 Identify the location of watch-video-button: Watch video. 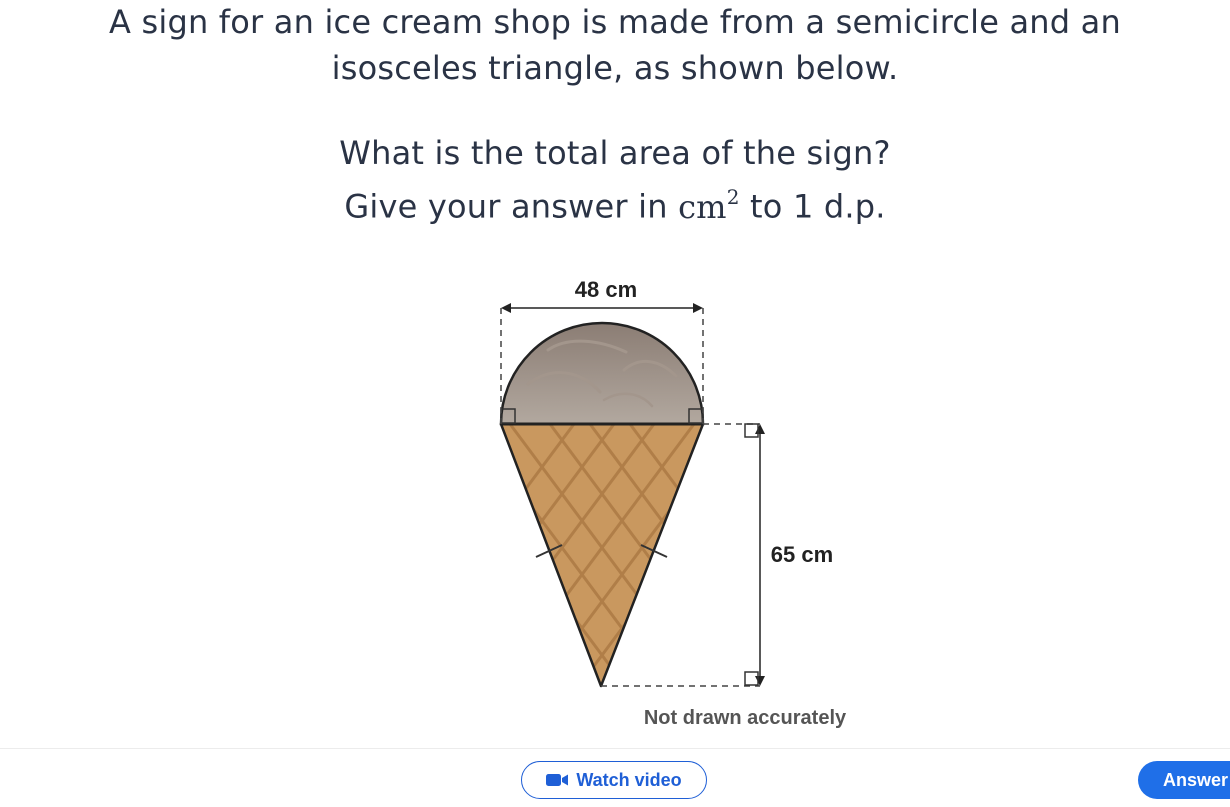
(614, 780).